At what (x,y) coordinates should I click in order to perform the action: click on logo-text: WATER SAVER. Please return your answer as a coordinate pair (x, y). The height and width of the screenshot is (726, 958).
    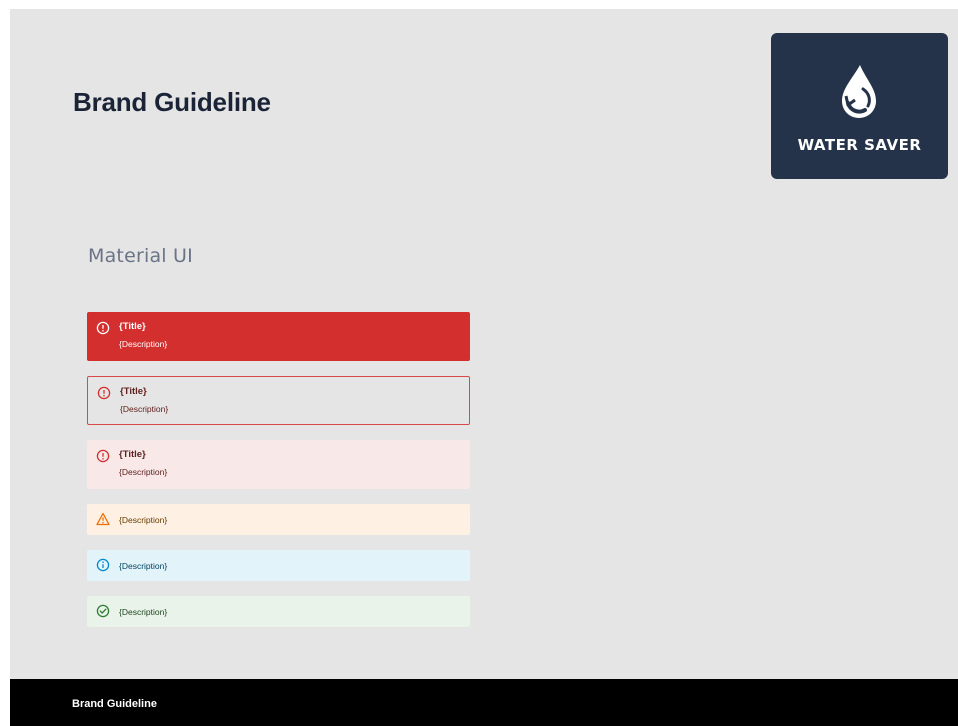
    Looking at the image, I should click on (859, 145).